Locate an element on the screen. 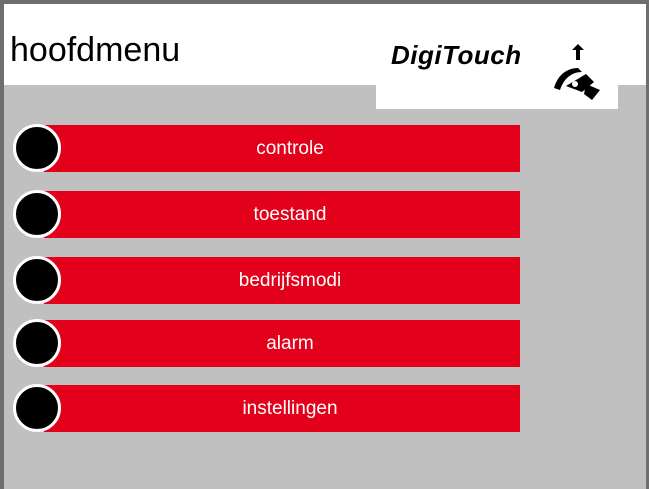 This screenshot has width=649, height=489. menu-button-bedrijfsmodi: bedrijfsmodi is located at coordinates (282, 280).